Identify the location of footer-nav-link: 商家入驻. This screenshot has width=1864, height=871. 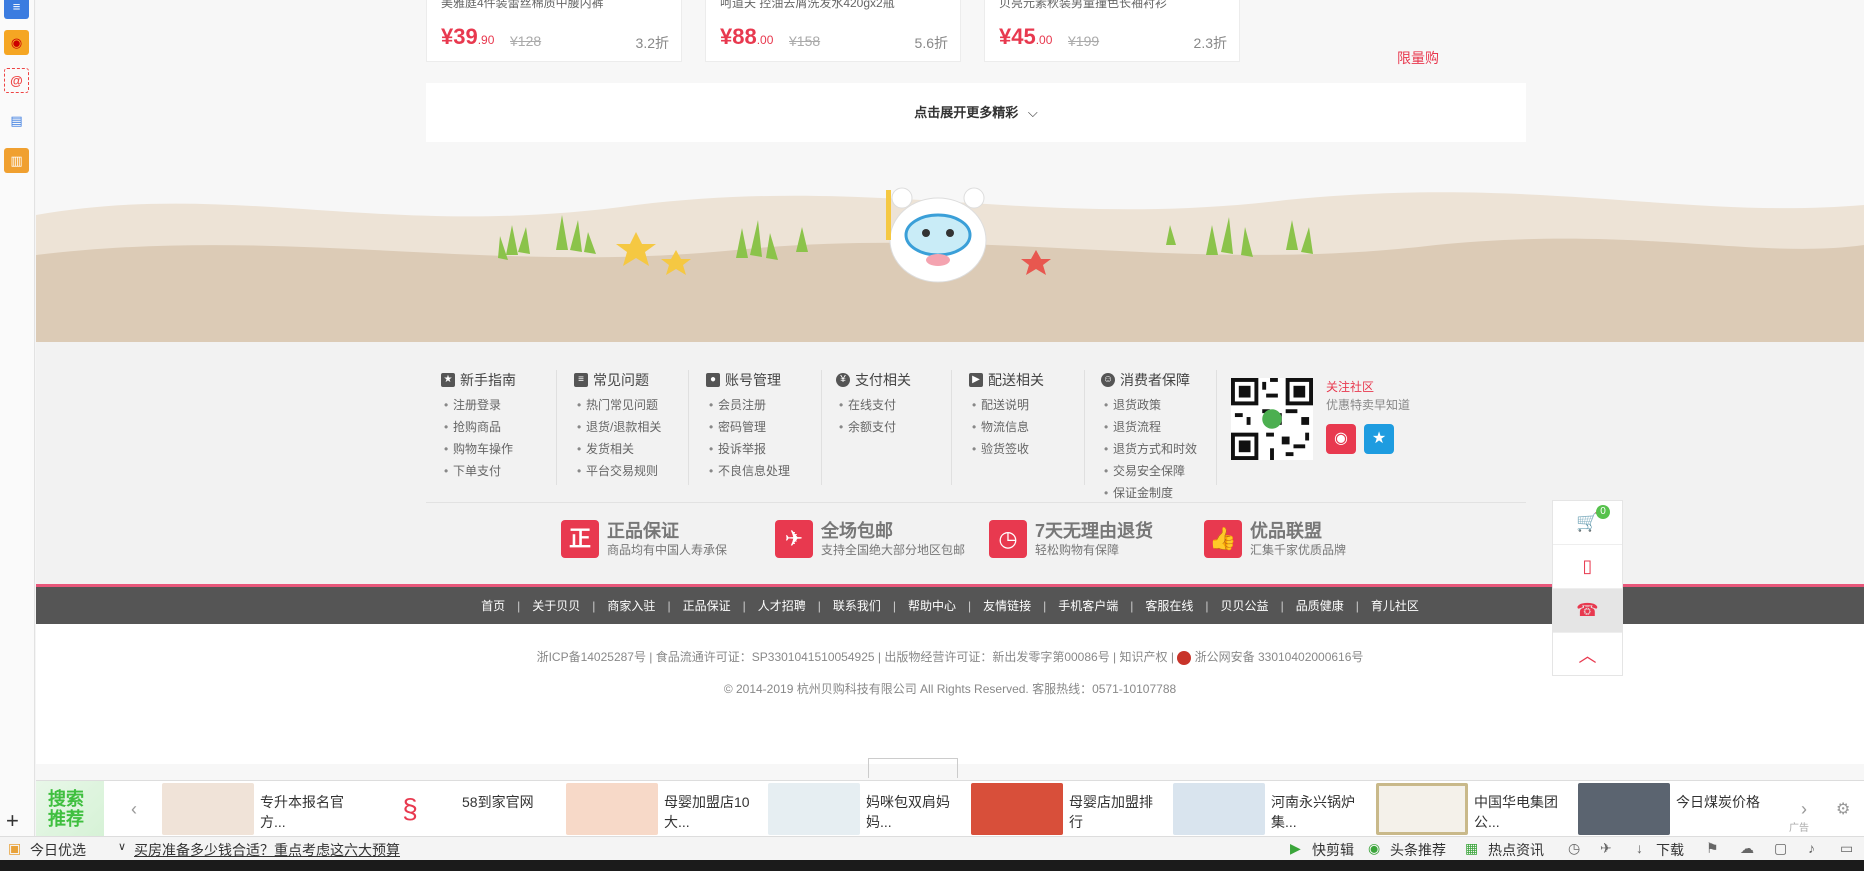
(631, 605).